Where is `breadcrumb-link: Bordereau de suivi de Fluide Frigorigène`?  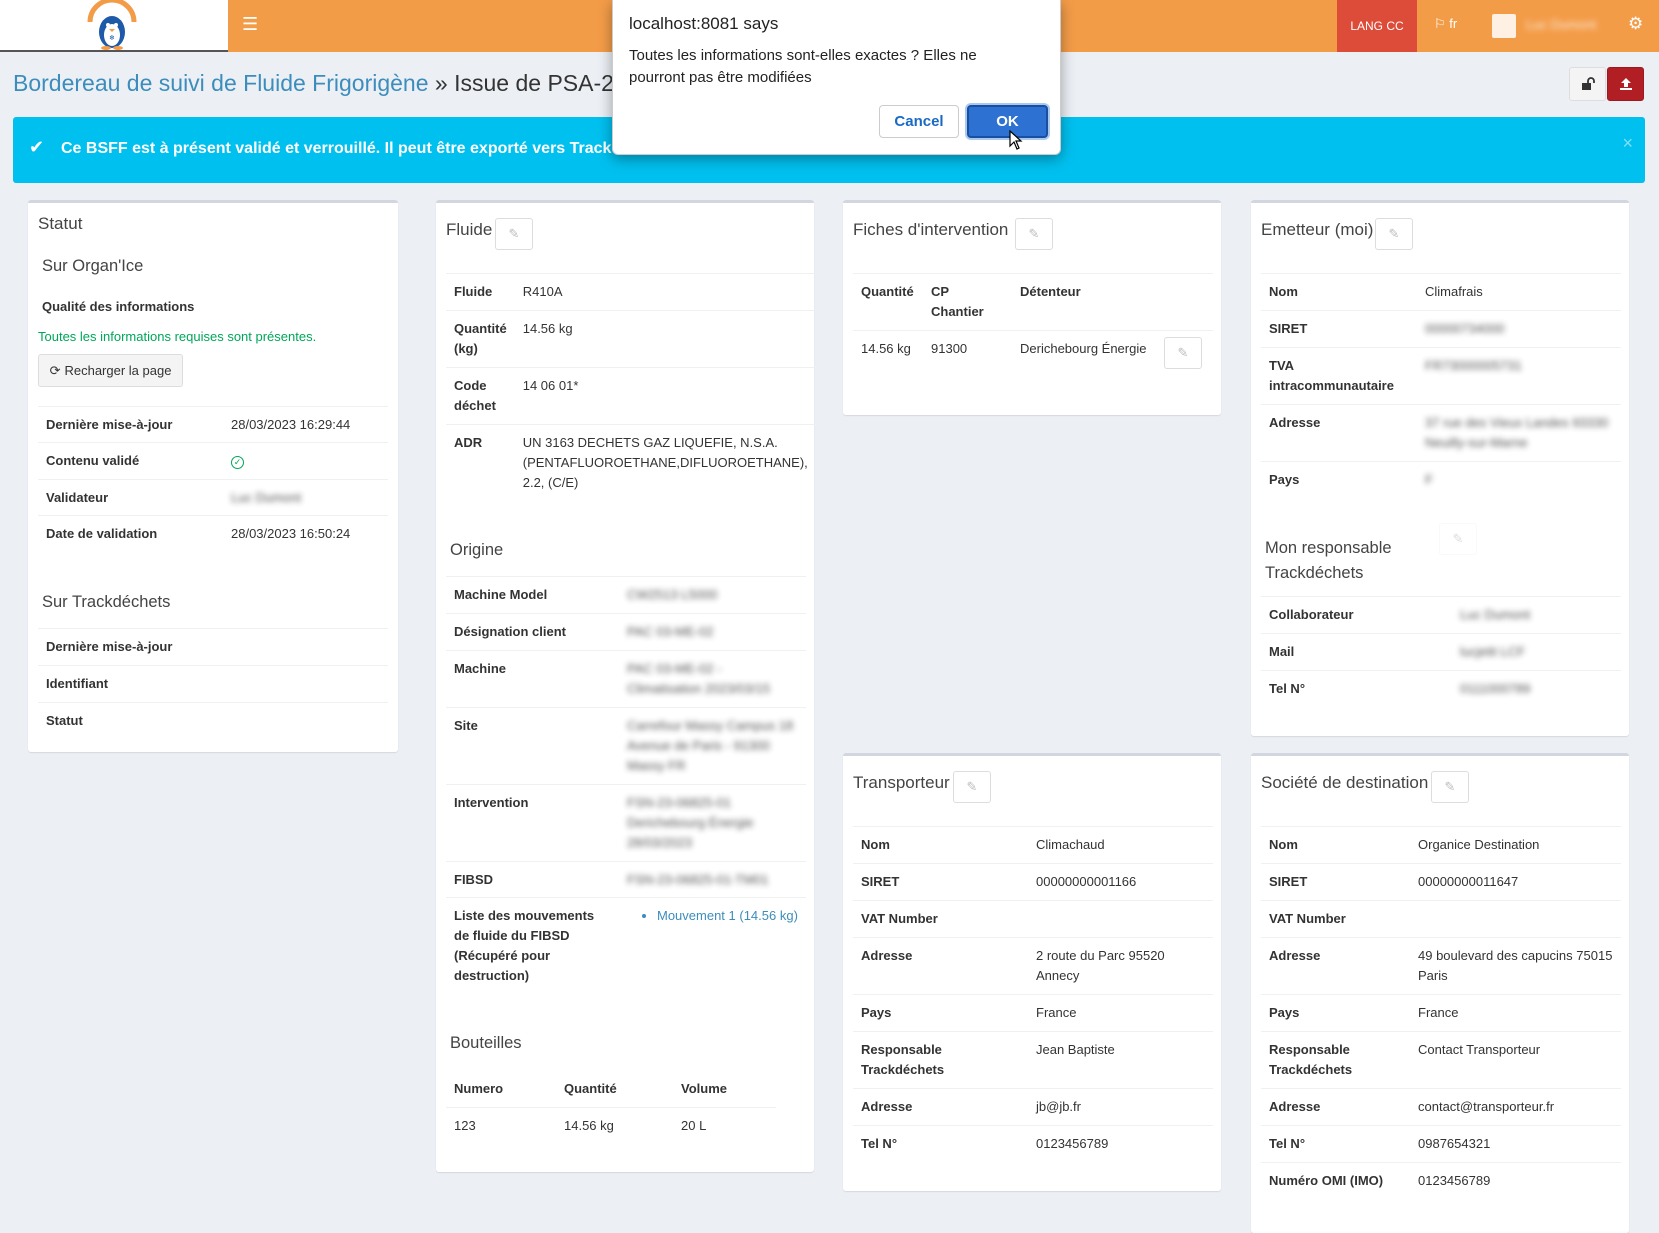 breadcrumb-link: Bordereau de suivi de Fluide Frigorigène is located at coordinates (221, 83).